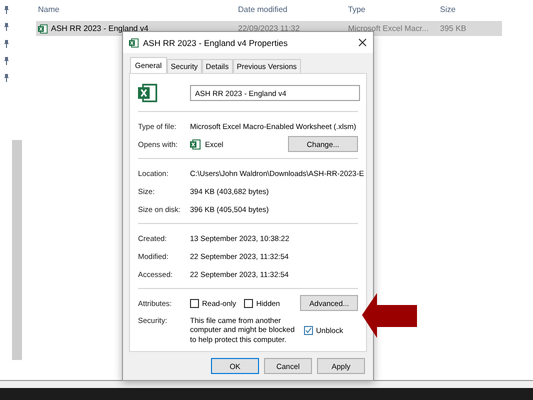 The width and height of the screenshot is (533, 400). What do you see at coordinates (392, 9) in the screenshot?
I see `column-header: Type` at bounding box center [392, 9].